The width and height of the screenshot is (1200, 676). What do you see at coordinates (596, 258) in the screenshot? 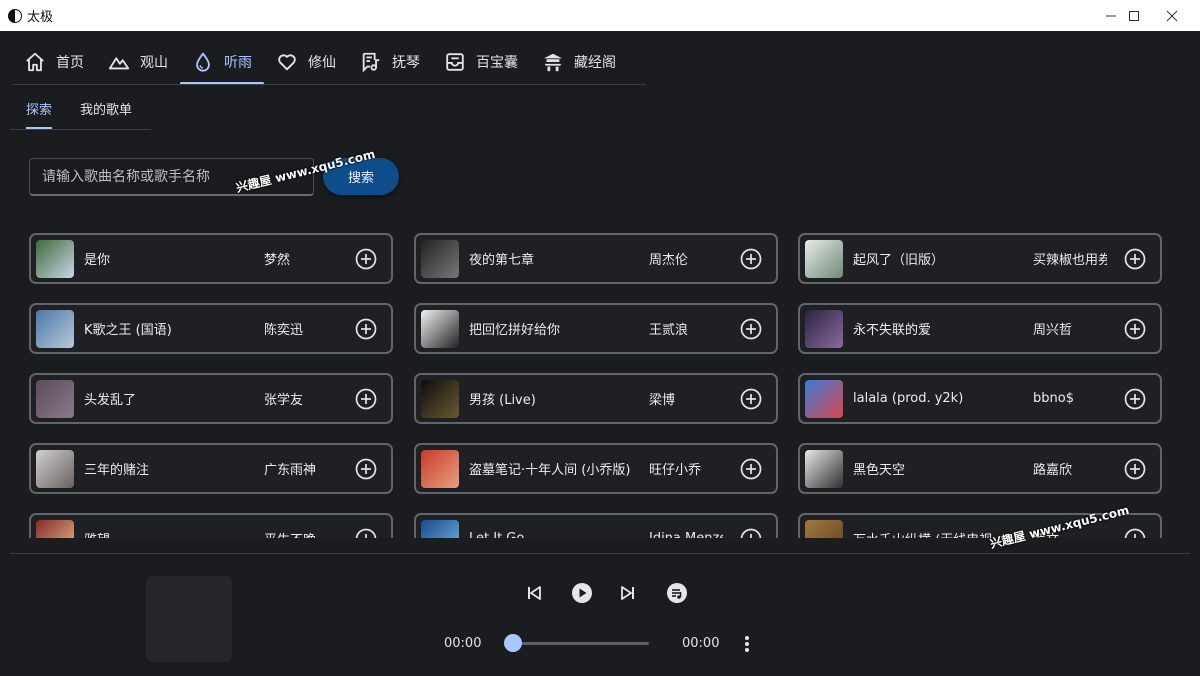
I see `song-card: 夜的第七章 周杰伦` at bounding box center [596, 258].